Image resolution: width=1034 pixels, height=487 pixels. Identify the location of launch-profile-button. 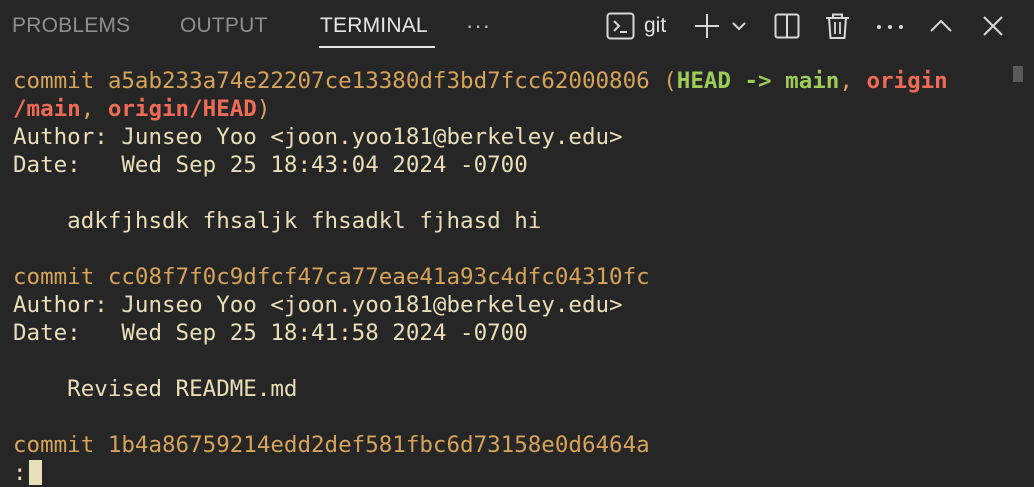
(739, 26).